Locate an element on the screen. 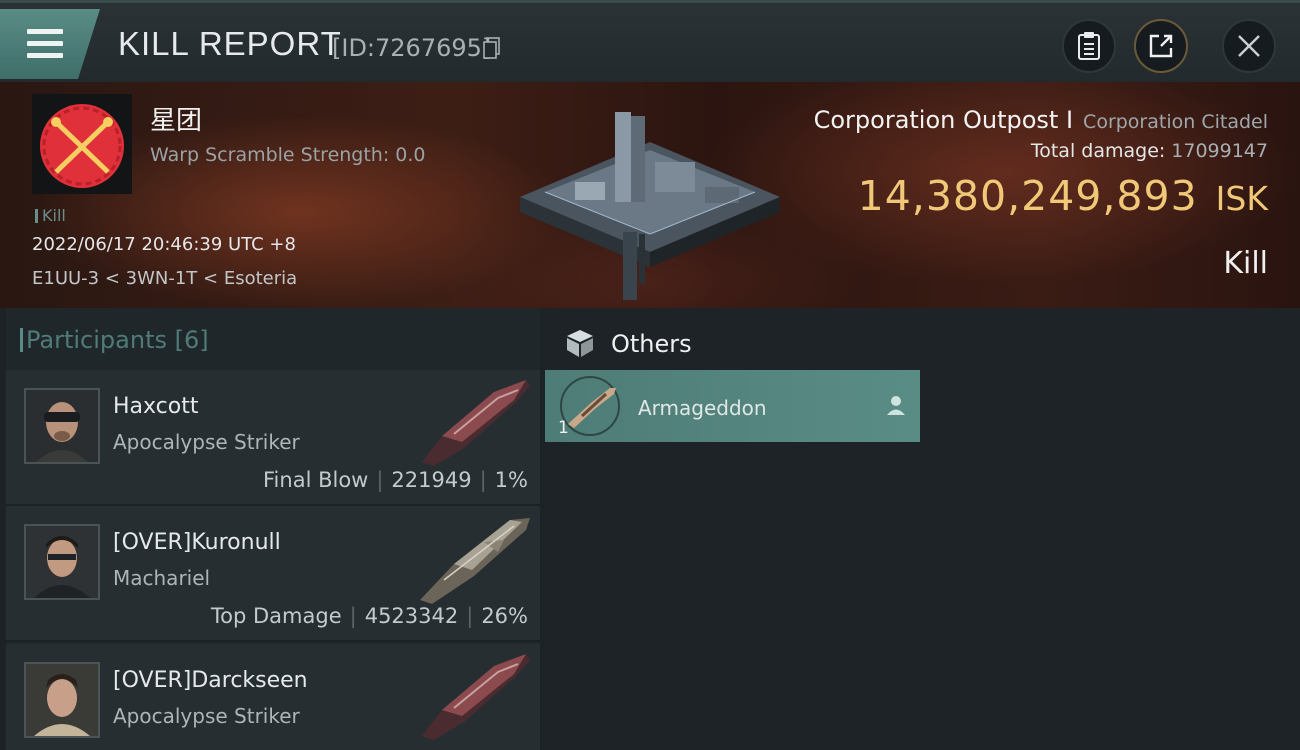  page-title: KILL REPORT is located at coordinates (230, 43).